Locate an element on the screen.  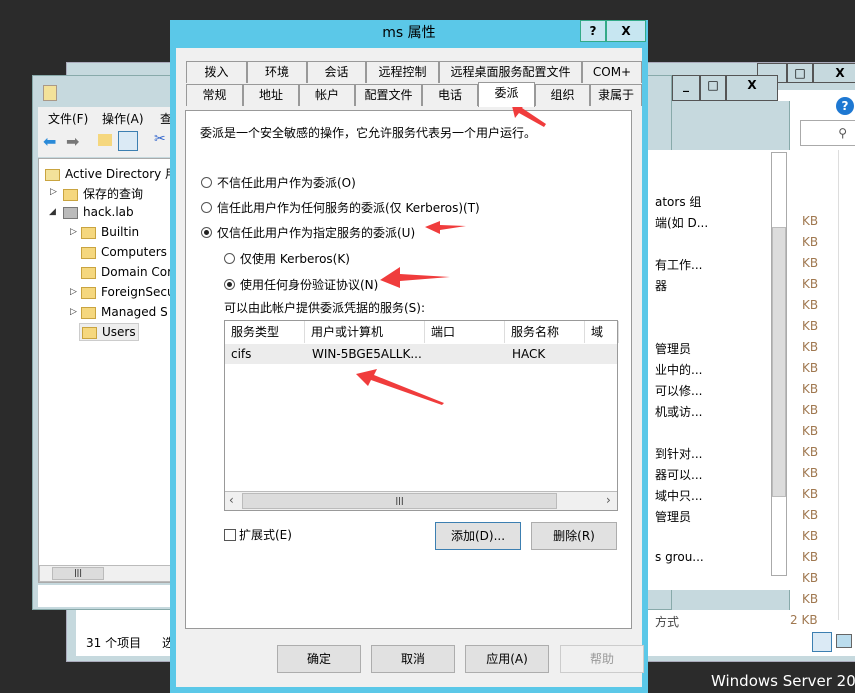
arrow-protocol-annotation is located at coordinates (415, 277).